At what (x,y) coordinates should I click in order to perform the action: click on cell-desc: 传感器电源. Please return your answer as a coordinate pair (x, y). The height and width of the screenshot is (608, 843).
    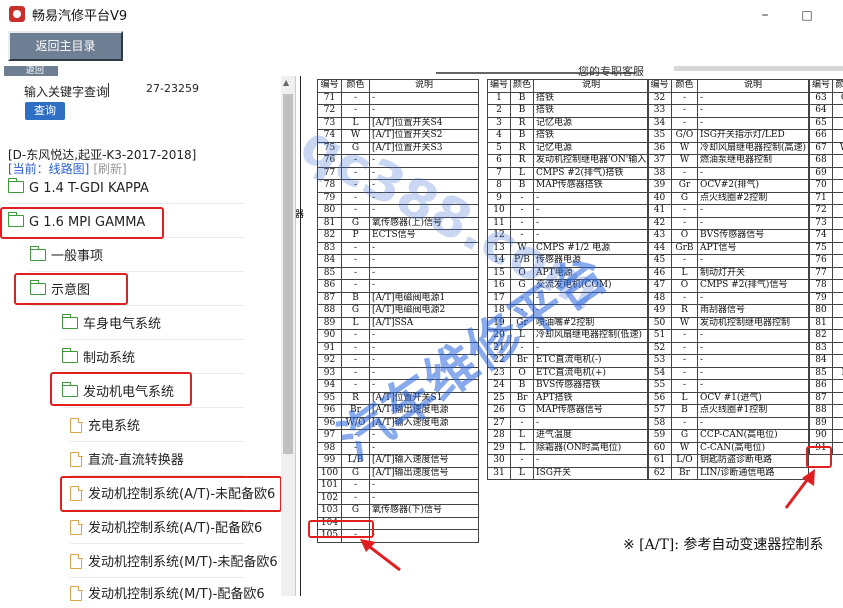
    Looking at the image, I should click on (591, 261).